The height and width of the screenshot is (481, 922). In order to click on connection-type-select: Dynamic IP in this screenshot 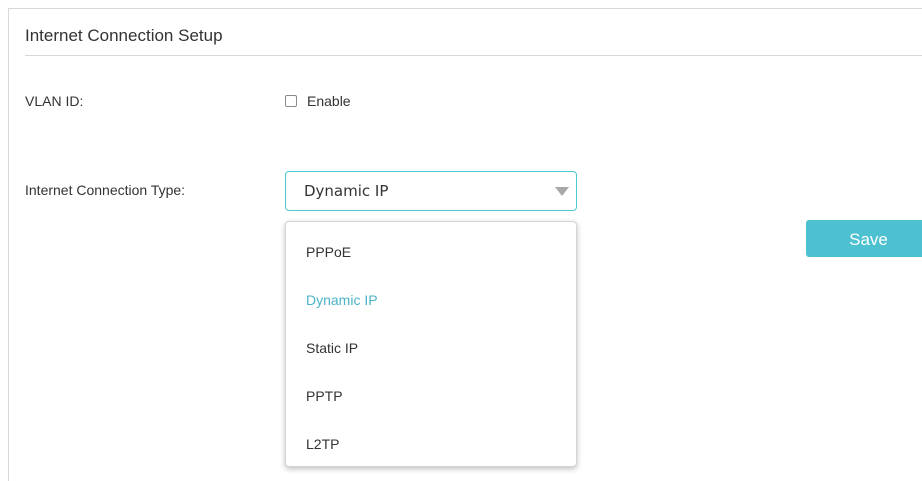, I will do `click(431, 191)`.